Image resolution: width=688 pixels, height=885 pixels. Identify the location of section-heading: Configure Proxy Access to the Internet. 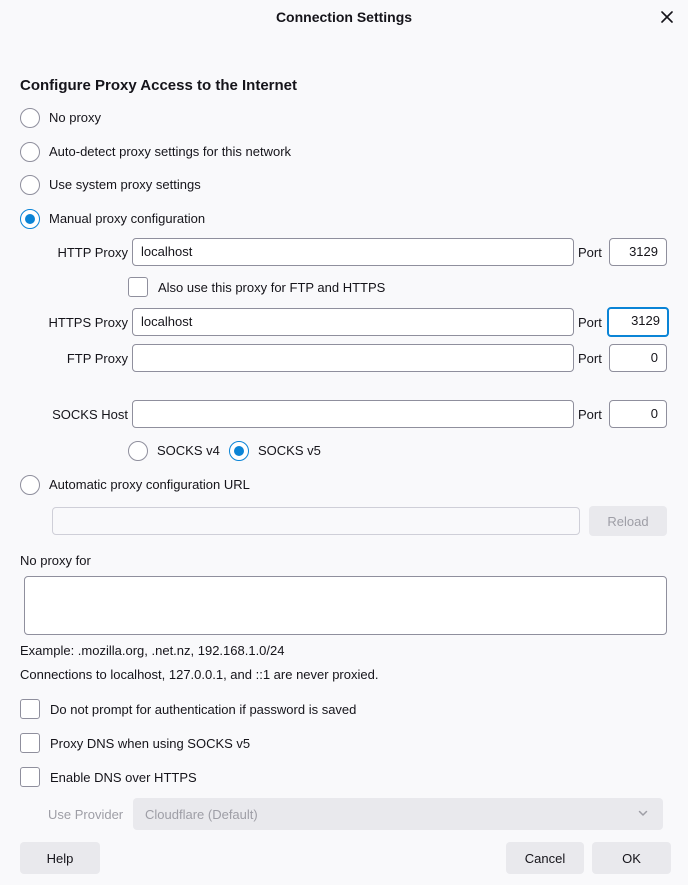
(159, 85).